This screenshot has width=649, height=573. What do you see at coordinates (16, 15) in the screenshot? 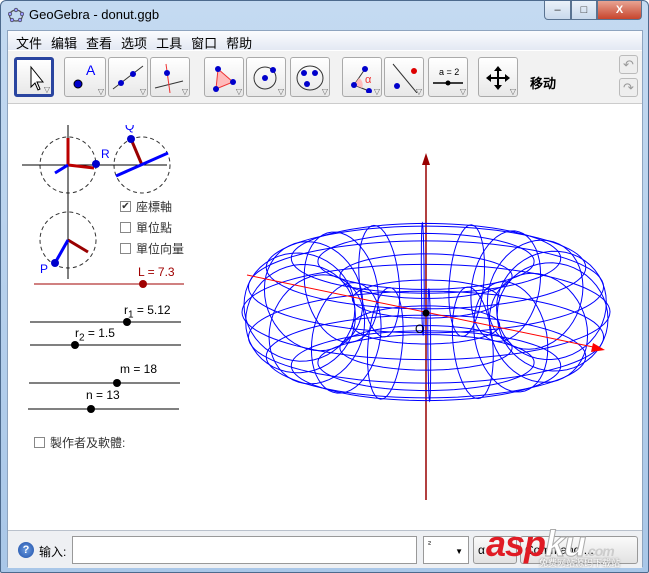
I see `geogebra-logo-icon` at bounding box center [16, 15].